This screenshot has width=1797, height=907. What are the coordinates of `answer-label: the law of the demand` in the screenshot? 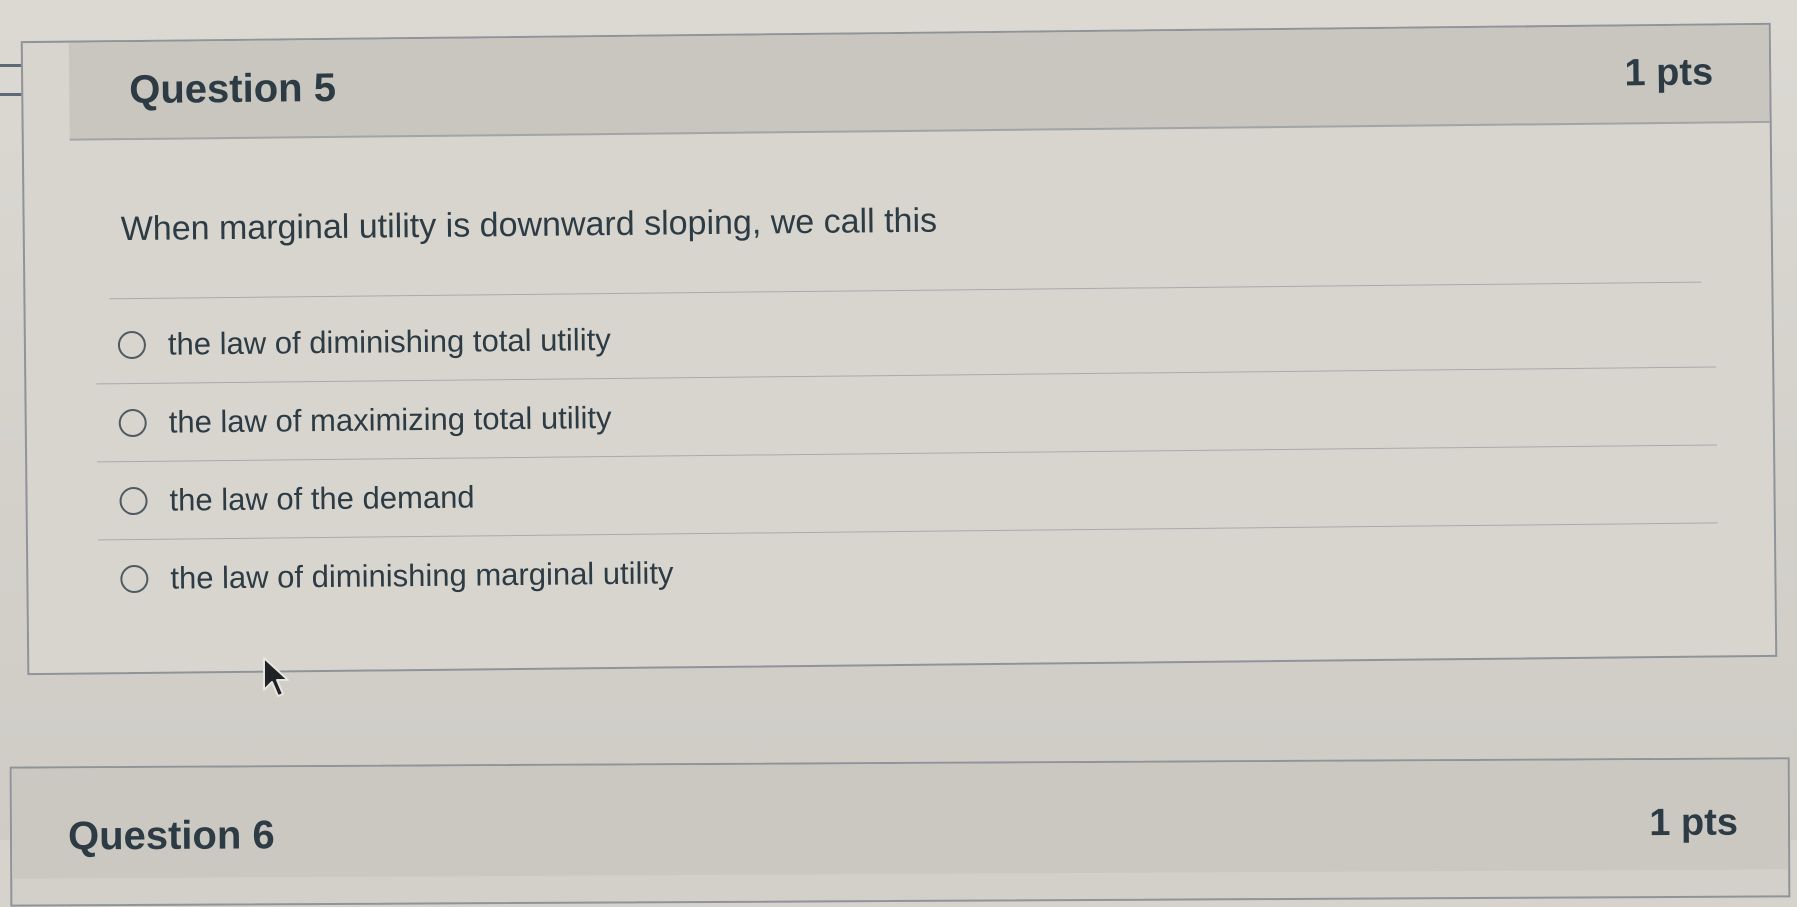 It's located at (321, 498).